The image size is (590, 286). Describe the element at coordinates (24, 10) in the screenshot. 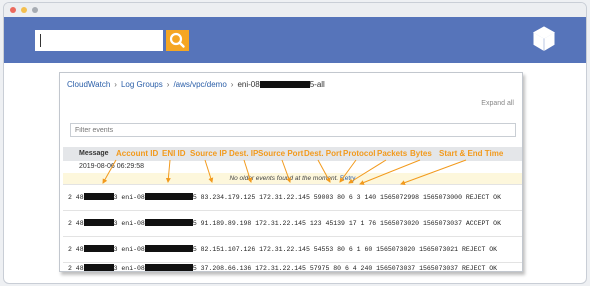

I see `minimize-window-dot` at that location.